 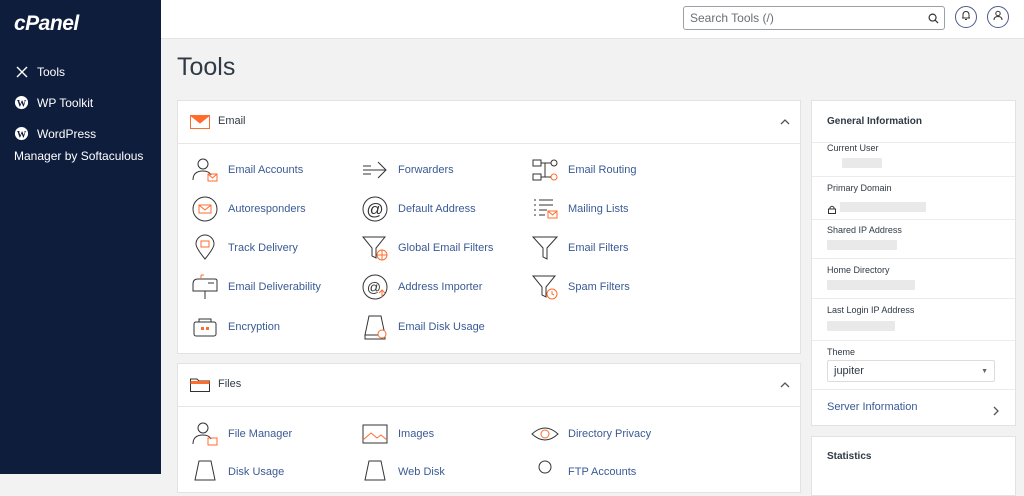 What do you see at coordinates (274, 287) in the screenshot?
I see `tool-label: Email Deliverability` at bounding box center [274, 287].